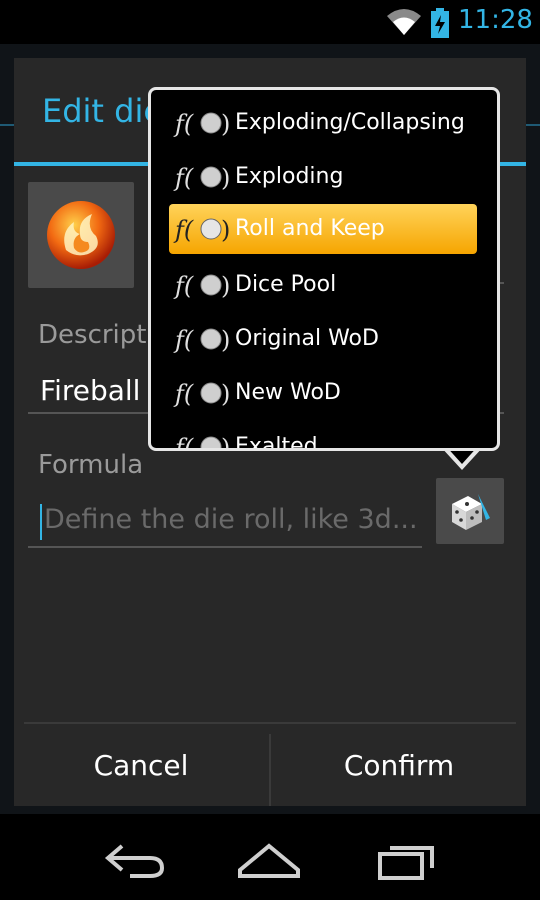  I want to click on formula-picker-button, so click(470, 511).